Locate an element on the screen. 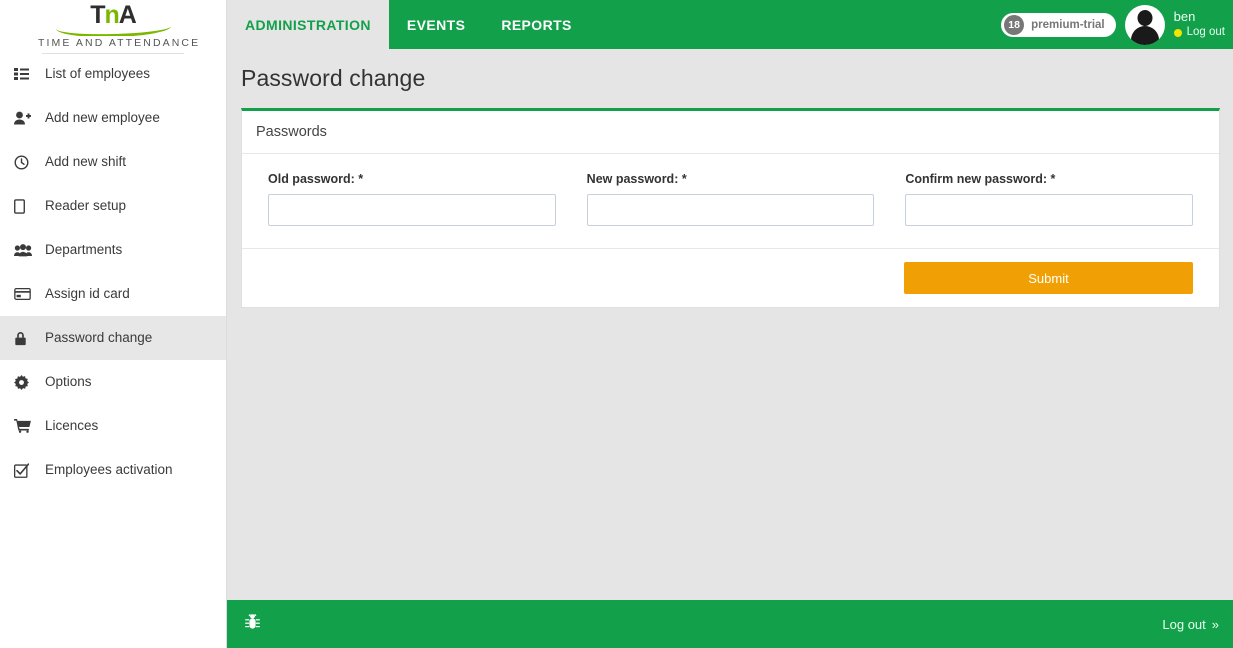 This screenshot has height=648, width=1233. sidebar-item-reader-setup: Reader setup is located at coordinates (113, 206).